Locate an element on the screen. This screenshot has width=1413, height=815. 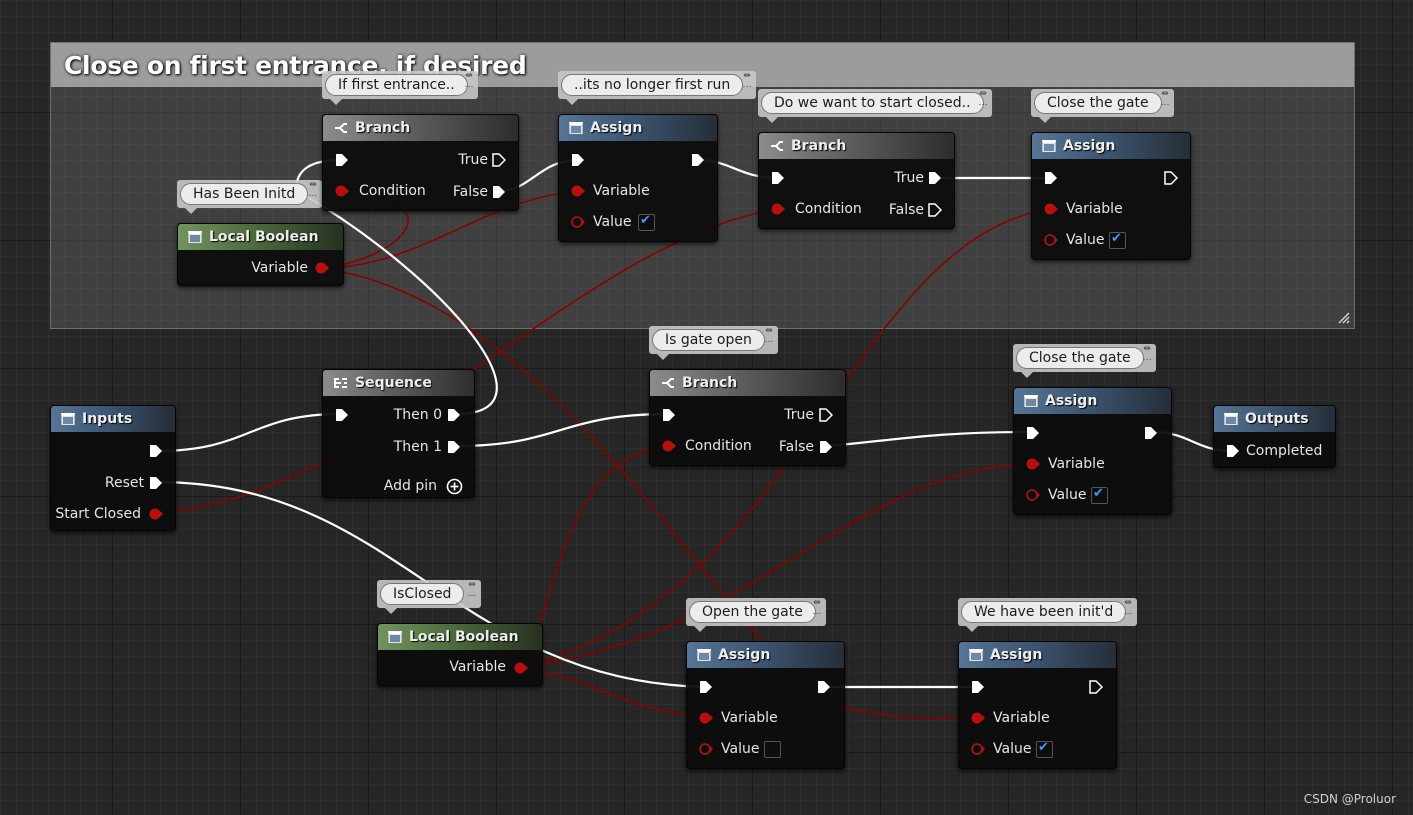
sequence-node: Sequence Then 0 Then 1 Add pin is located at coordinates (398, 433).